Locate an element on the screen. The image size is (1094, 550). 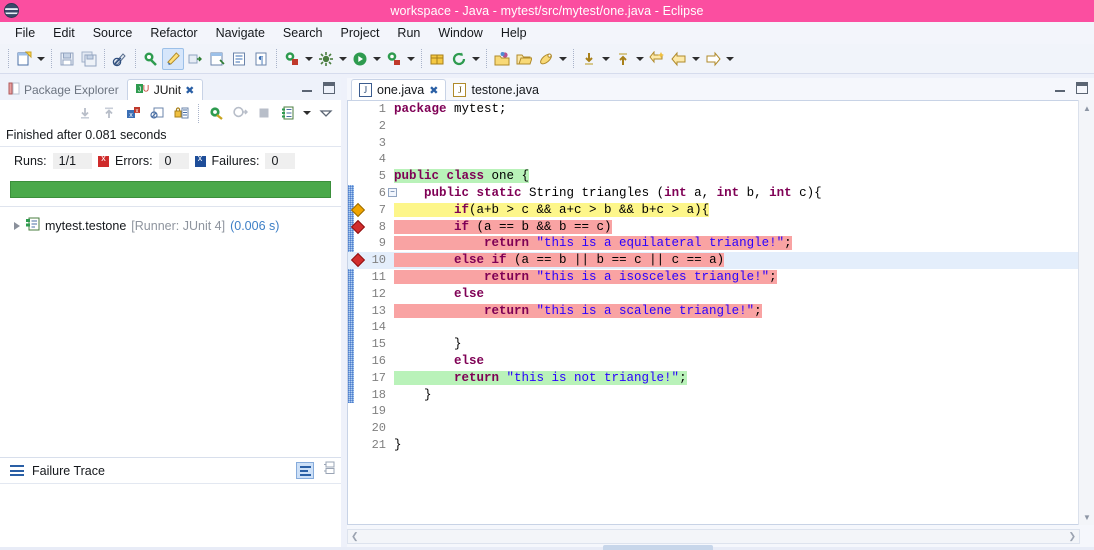
refresh-icon is located at coordinates (459, 59).